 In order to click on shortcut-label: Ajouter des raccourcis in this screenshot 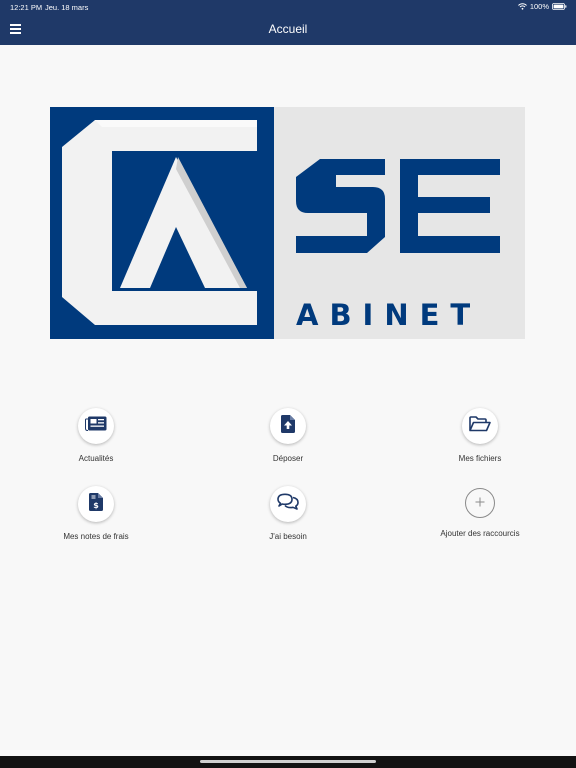, I will do `click(480, 533)`.